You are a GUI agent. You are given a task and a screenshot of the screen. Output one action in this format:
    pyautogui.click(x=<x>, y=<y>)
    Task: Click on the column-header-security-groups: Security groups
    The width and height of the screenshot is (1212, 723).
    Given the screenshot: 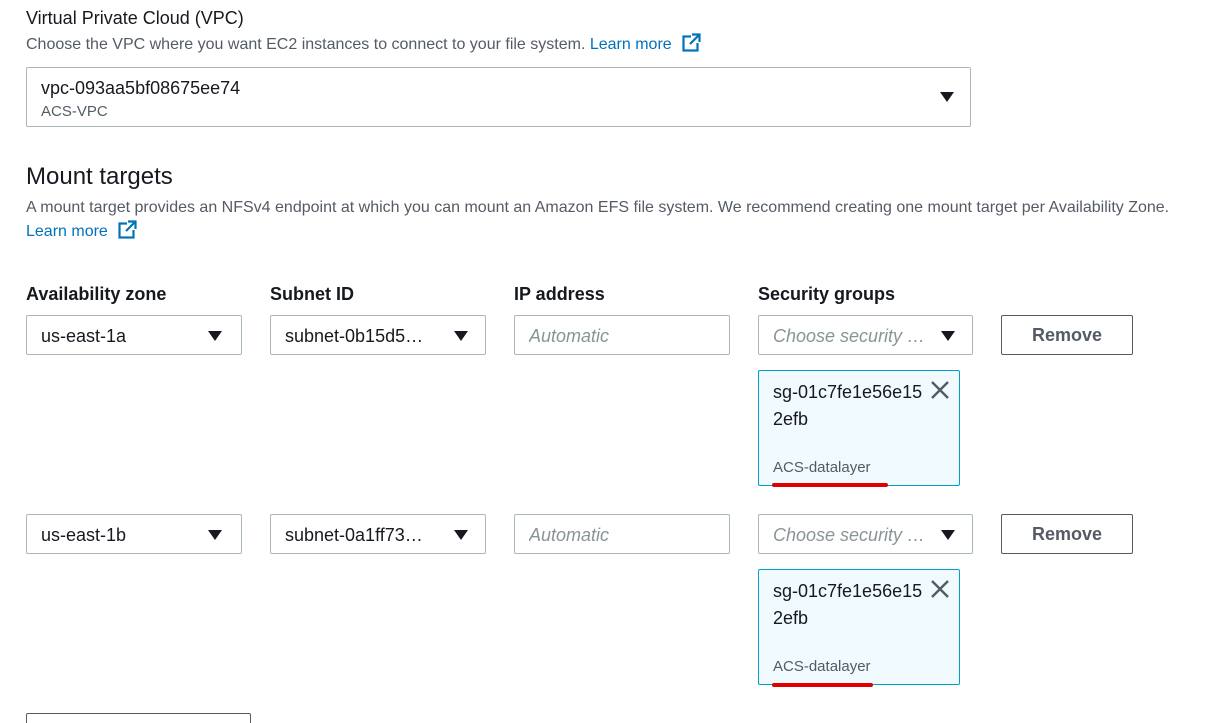 What is the action you would take?
    pyautogui.click(x=827, y=294)
    